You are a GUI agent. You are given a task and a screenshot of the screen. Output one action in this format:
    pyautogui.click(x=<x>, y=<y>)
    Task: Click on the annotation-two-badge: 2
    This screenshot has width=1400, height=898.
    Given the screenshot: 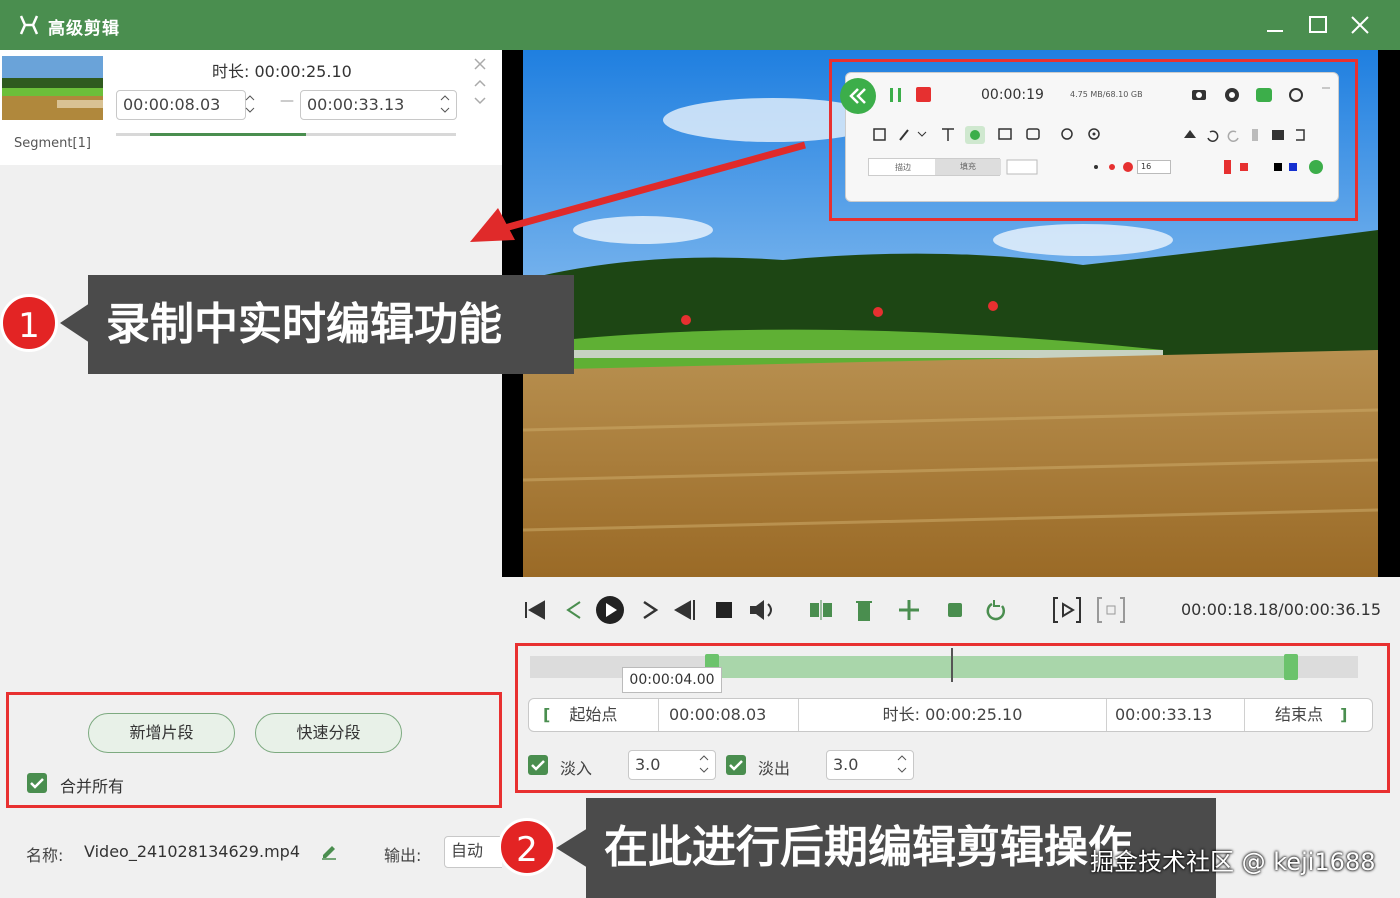 What is the action you would take?
    pyautogui.click(x=527, y=847)
    